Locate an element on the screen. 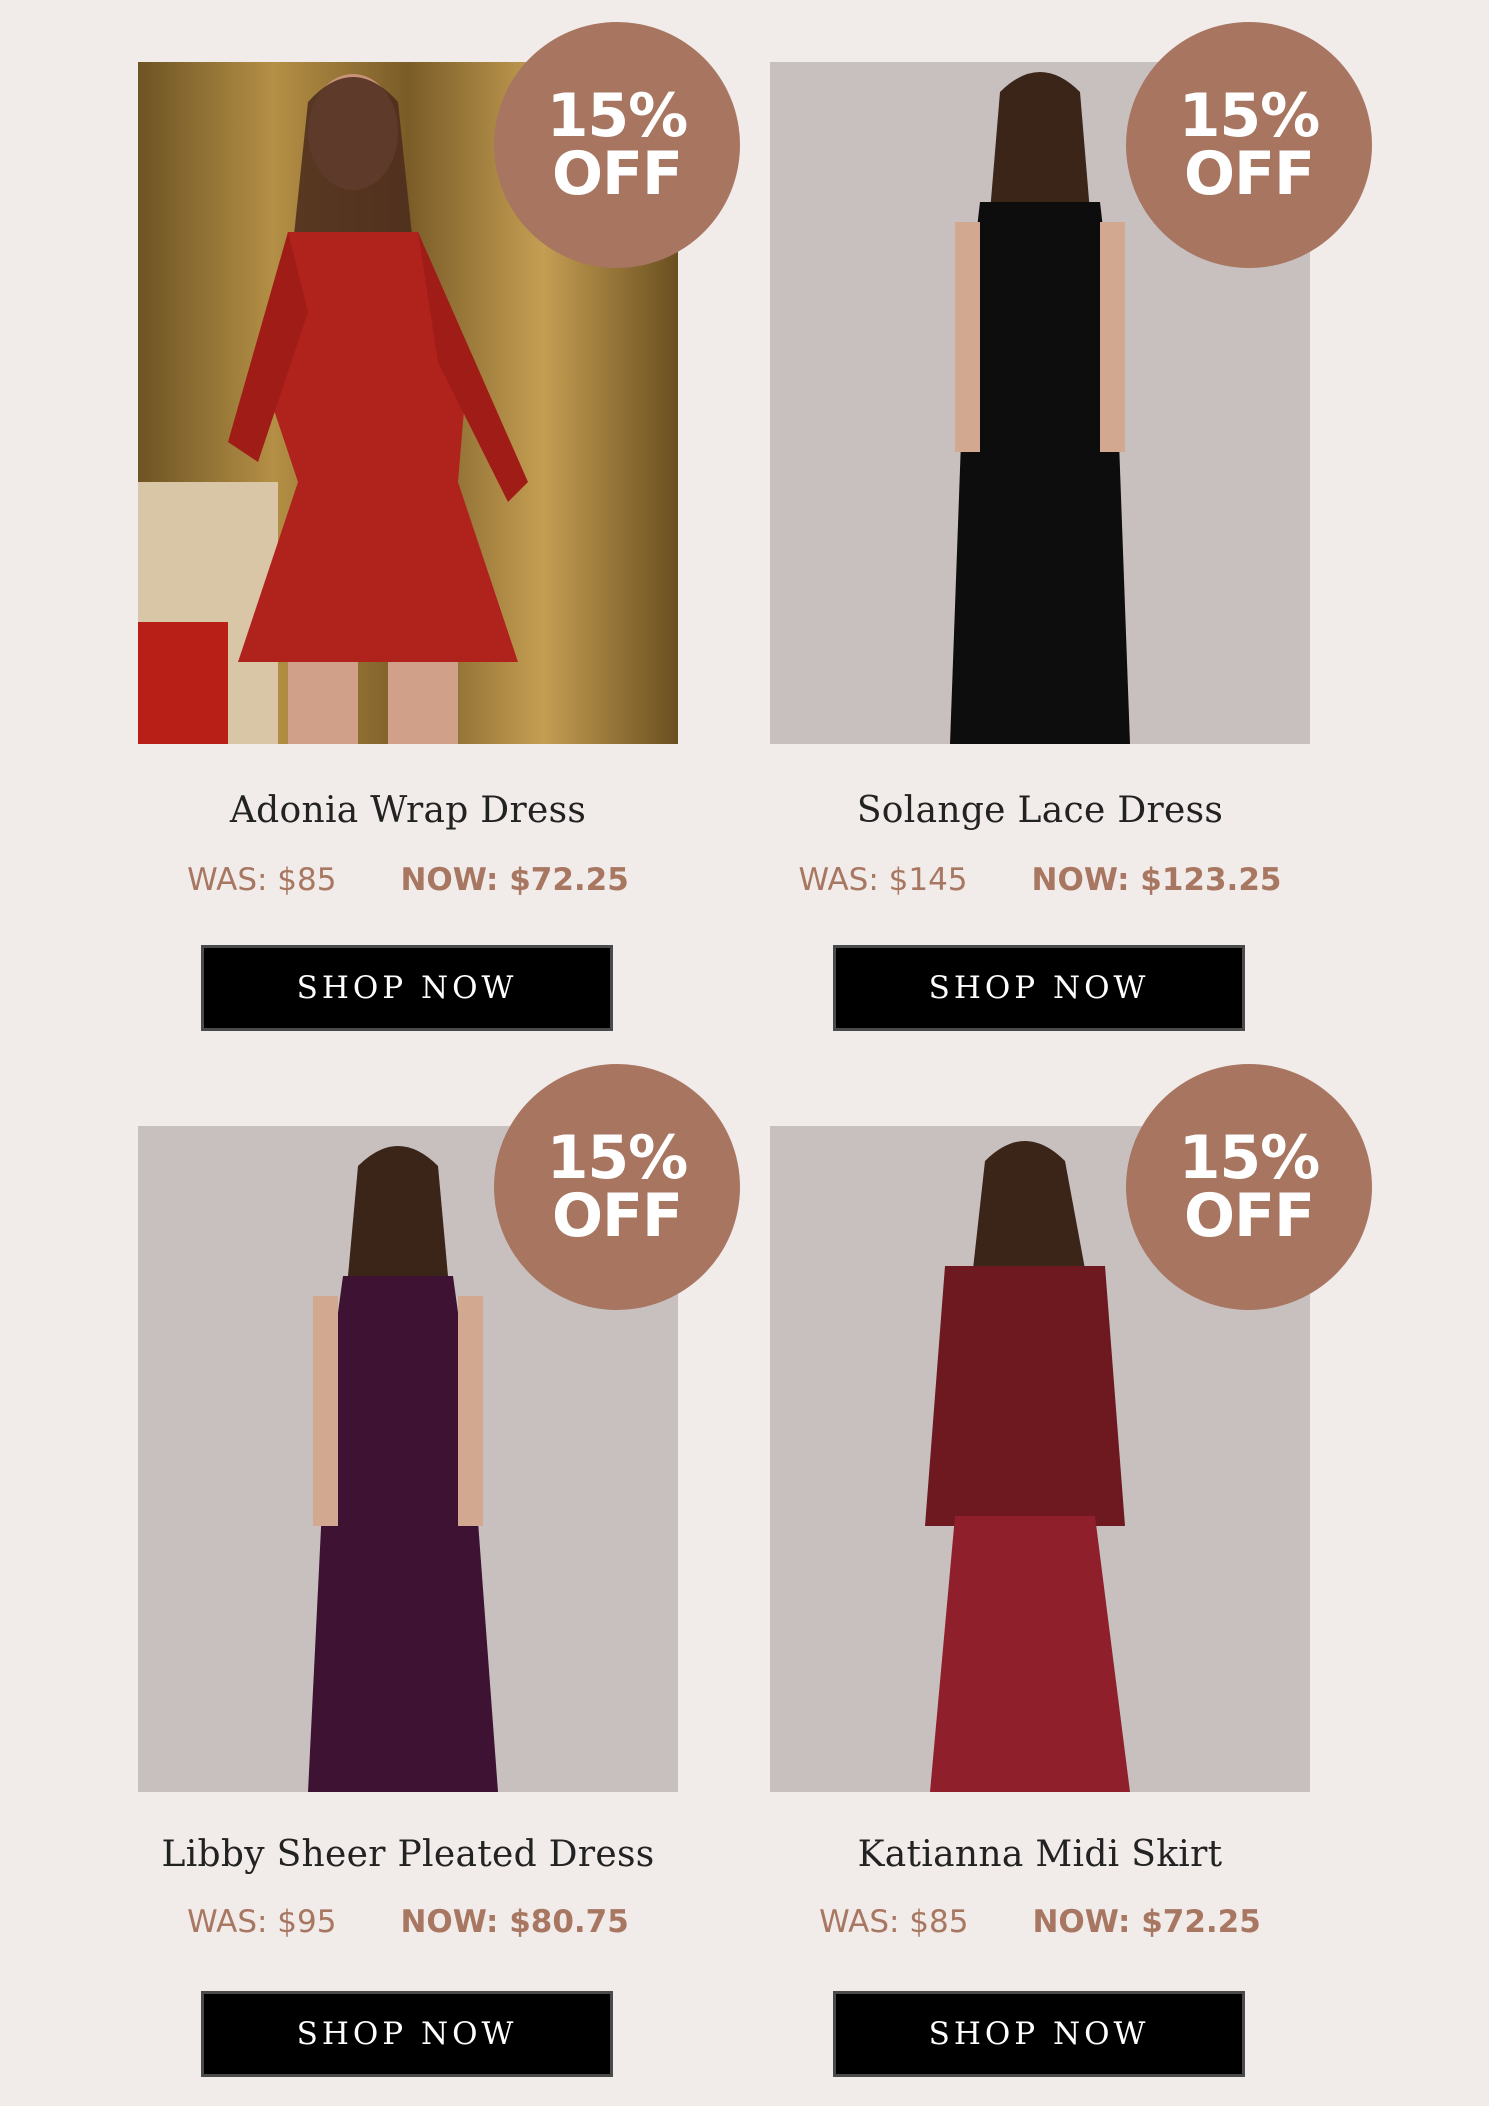 Image resolution: width=1489 pixels, height=2106 pixels. price-row: WAS: $95 NOW: $80.75 is located at coordinates (408, 1922).